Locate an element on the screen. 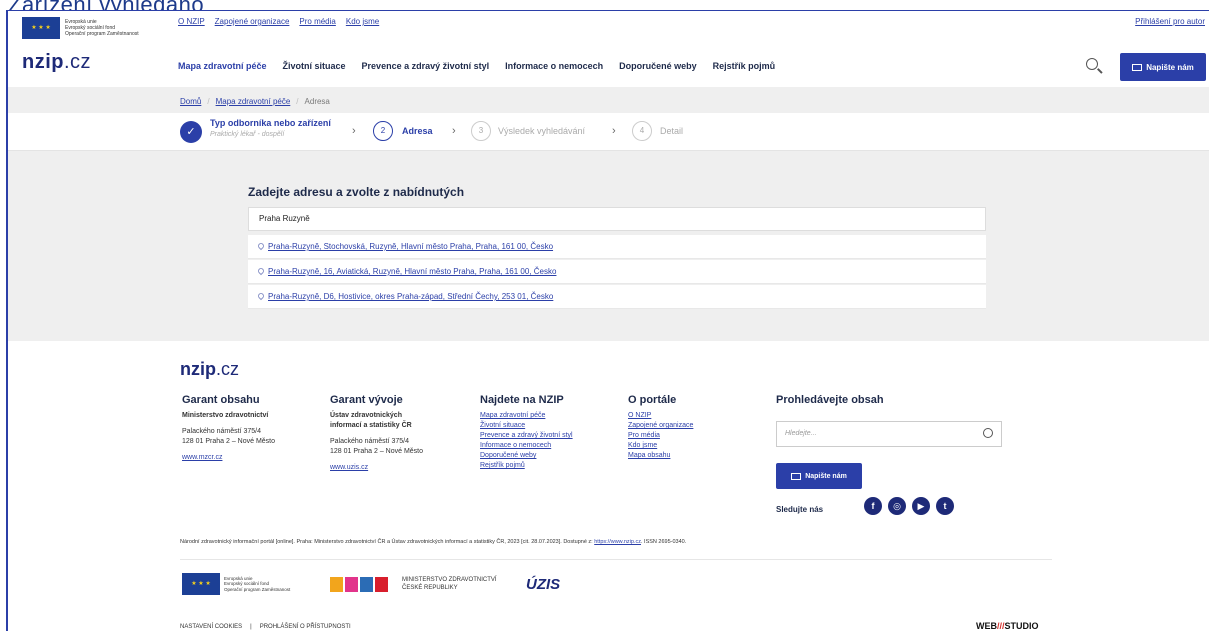 This screenshot has width=1209, height=631. youtube-icon: ▶ is located at coordinates (921, 506).